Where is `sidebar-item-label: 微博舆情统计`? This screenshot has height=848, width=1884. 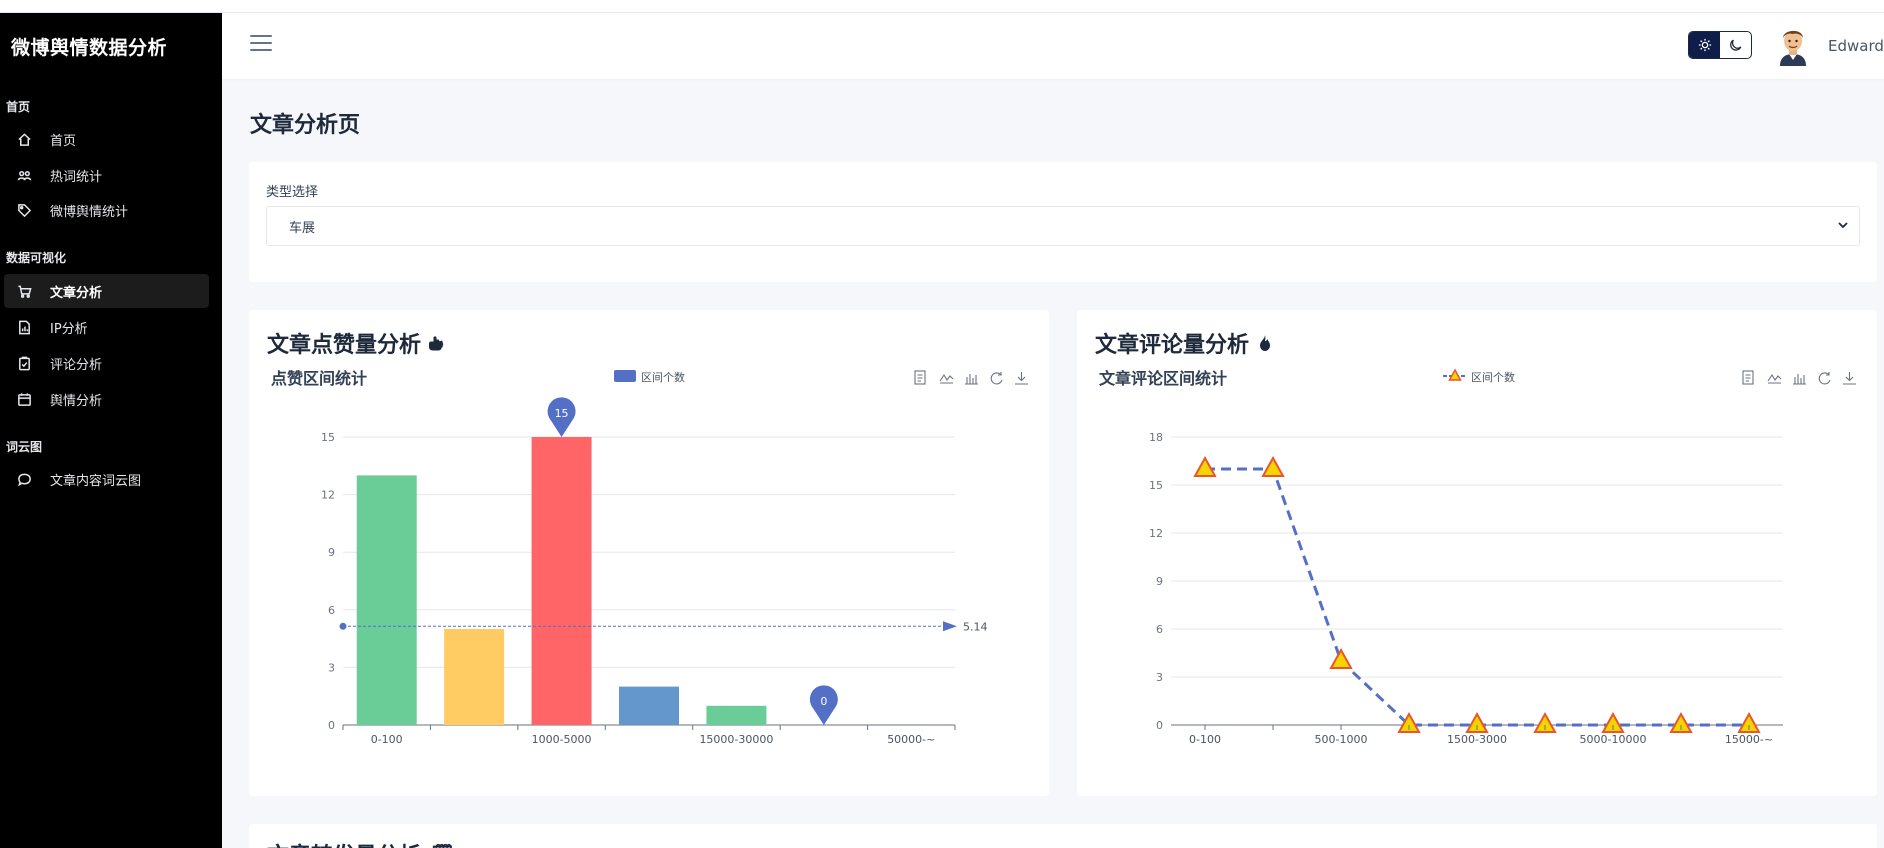 sidebar-item-label: 微博舆情统计 is located at coordinates (89, 212).